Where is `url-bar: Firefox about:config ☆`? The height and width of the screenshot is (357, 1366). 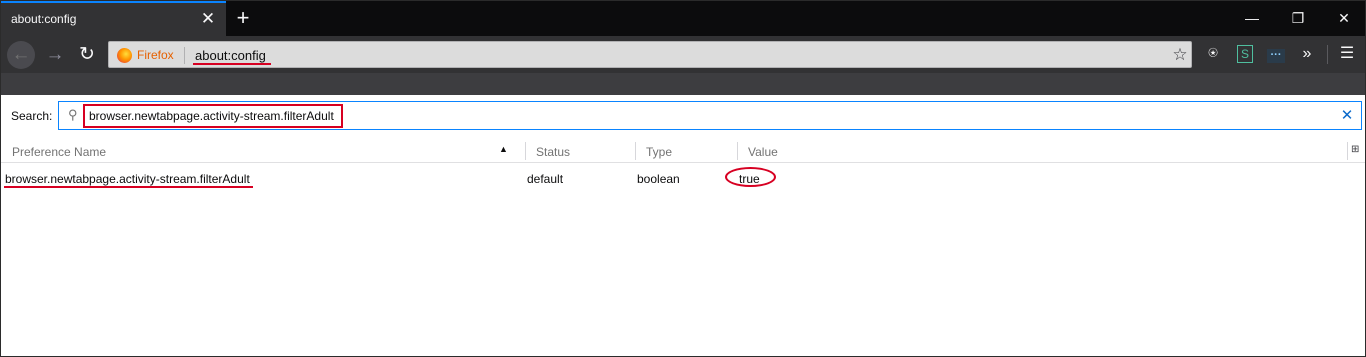 url-bar: Firefox about:config ☆ is located at coordinates (650, 54).